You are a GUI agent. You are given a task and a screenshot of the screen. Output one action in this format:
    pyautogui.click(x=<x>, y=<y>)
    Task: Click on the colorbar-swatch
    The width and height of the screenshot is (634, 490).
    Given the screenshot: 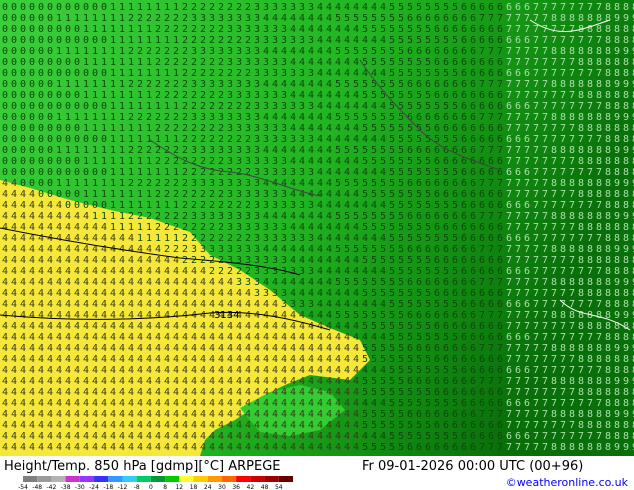 What is the action you would take?
    pyautogui.click(x=285, y=479)
    